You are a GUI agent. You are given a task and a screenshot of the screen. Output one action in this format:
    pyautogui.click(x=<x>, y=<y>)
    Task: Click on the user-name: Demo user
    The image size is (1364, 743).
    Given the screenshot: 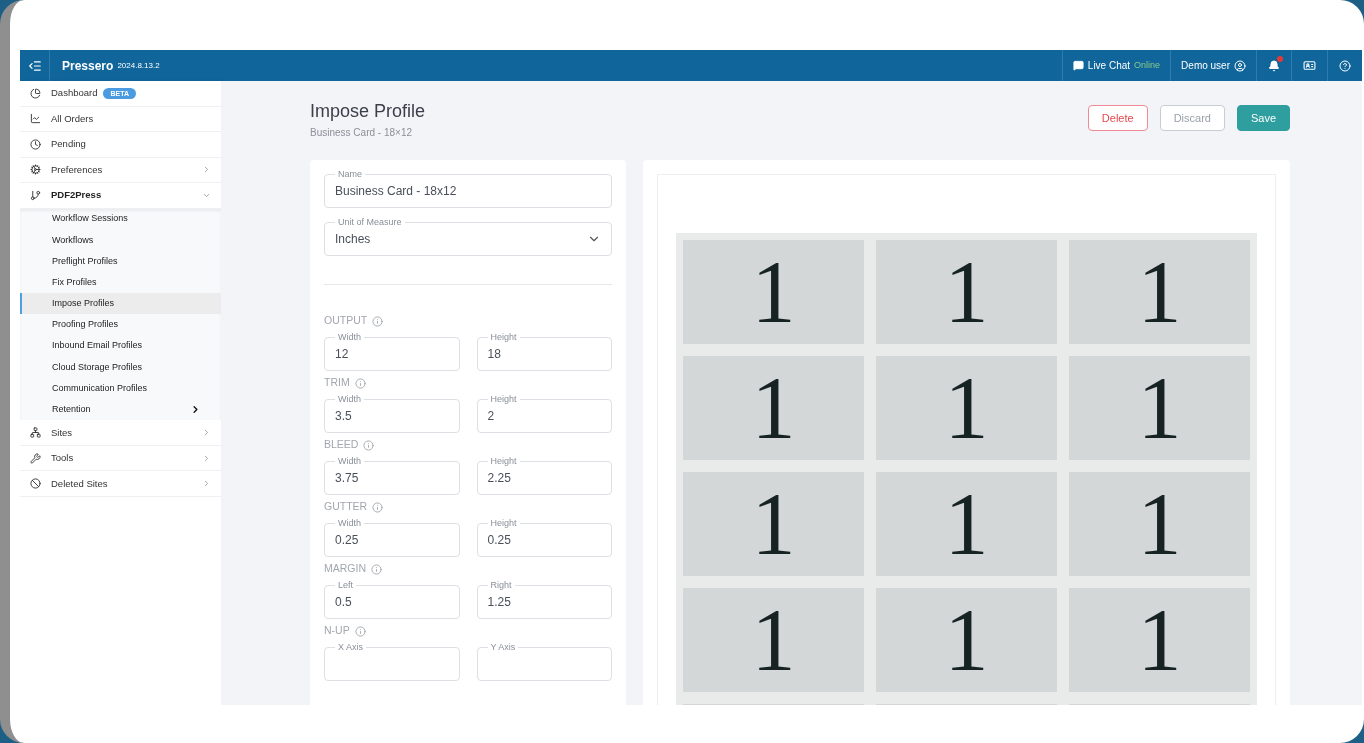 What is the action you would take?
    pyautogui.click(x=1205, y=66)
    